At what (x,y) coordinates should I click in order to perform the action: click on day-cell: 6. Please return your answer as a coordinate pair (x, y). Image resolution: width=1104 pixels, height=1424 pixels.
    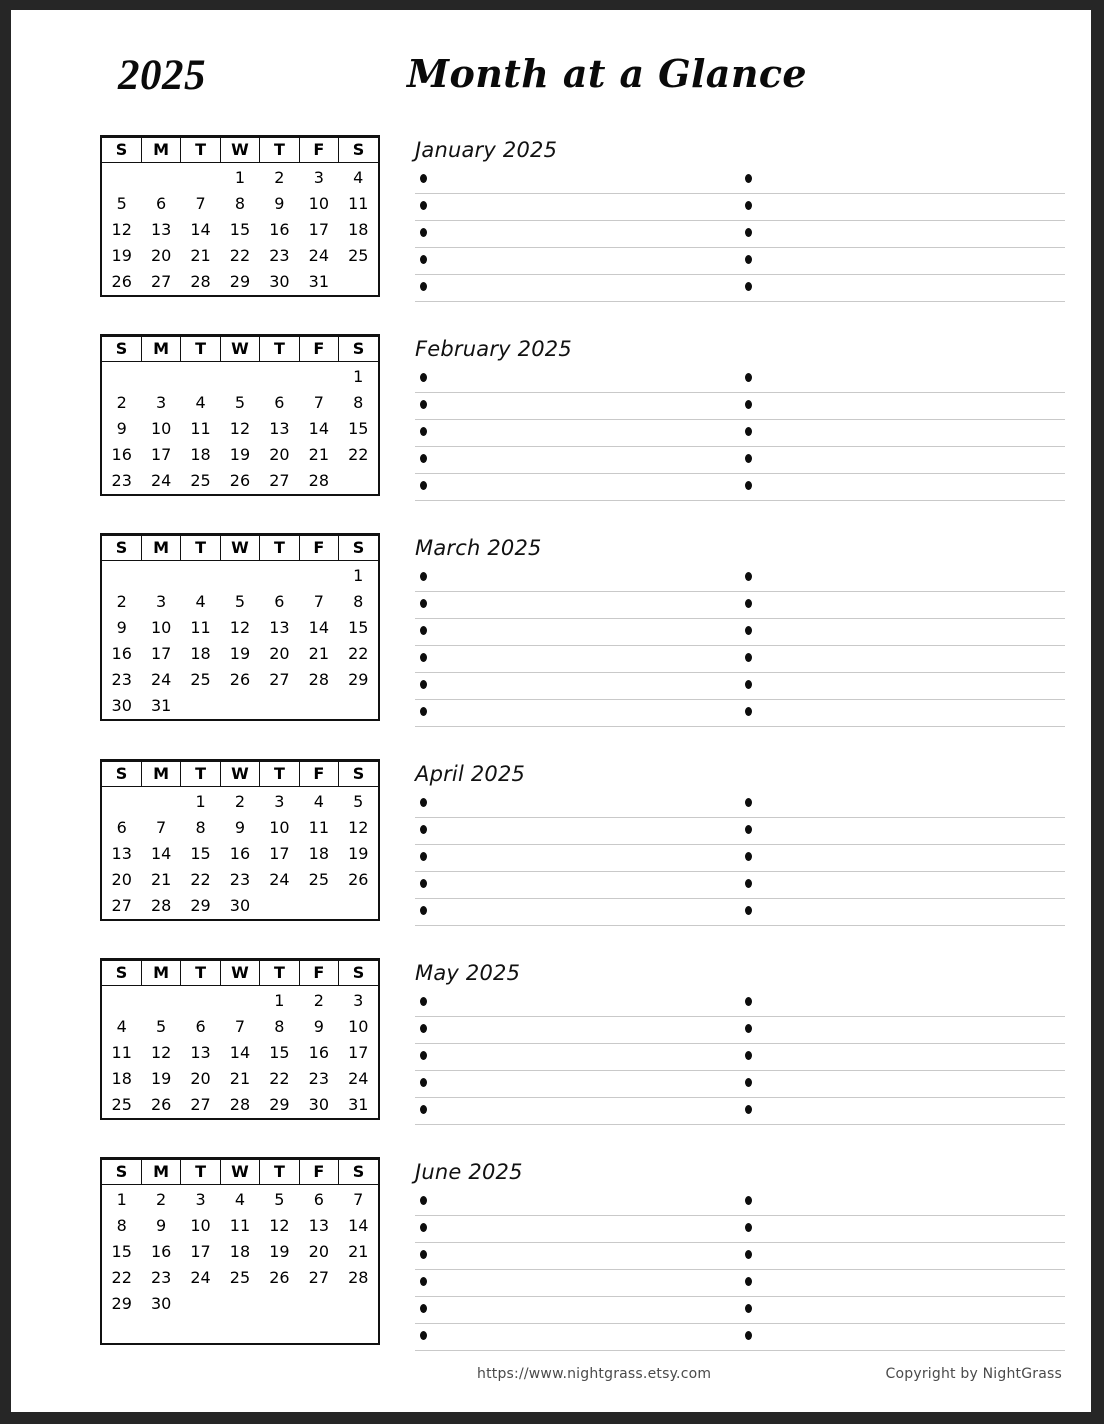
    Looking at the image, I should click on (279, 403).